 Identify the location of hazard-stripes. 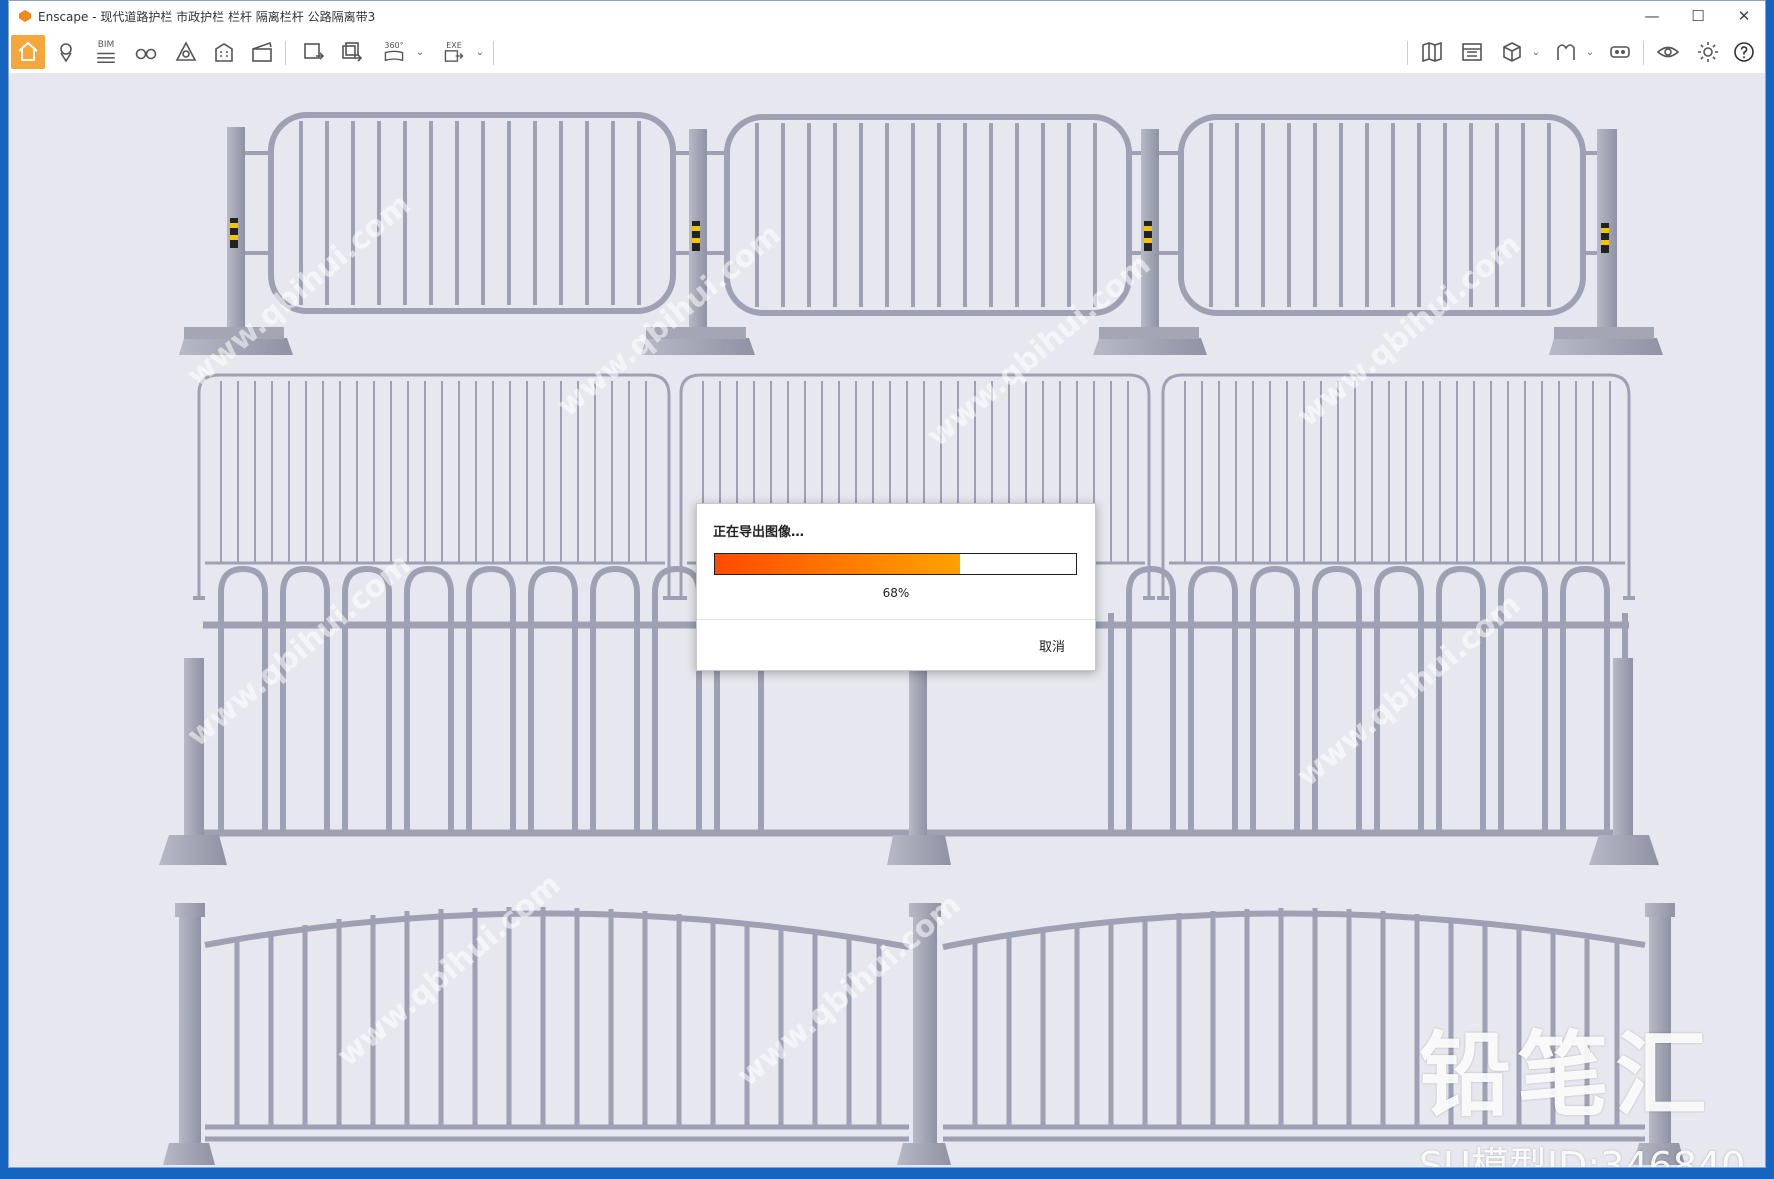
(919, 235).